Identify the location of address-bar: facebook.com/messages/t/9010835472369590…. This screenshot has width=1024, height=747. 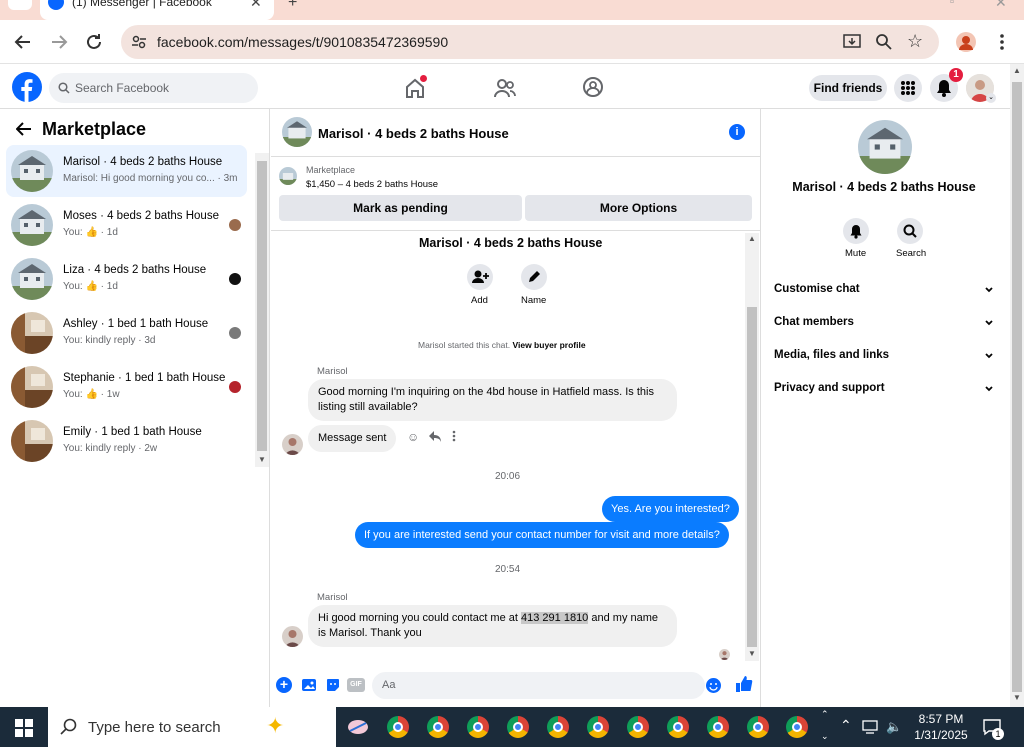
(530, 42).